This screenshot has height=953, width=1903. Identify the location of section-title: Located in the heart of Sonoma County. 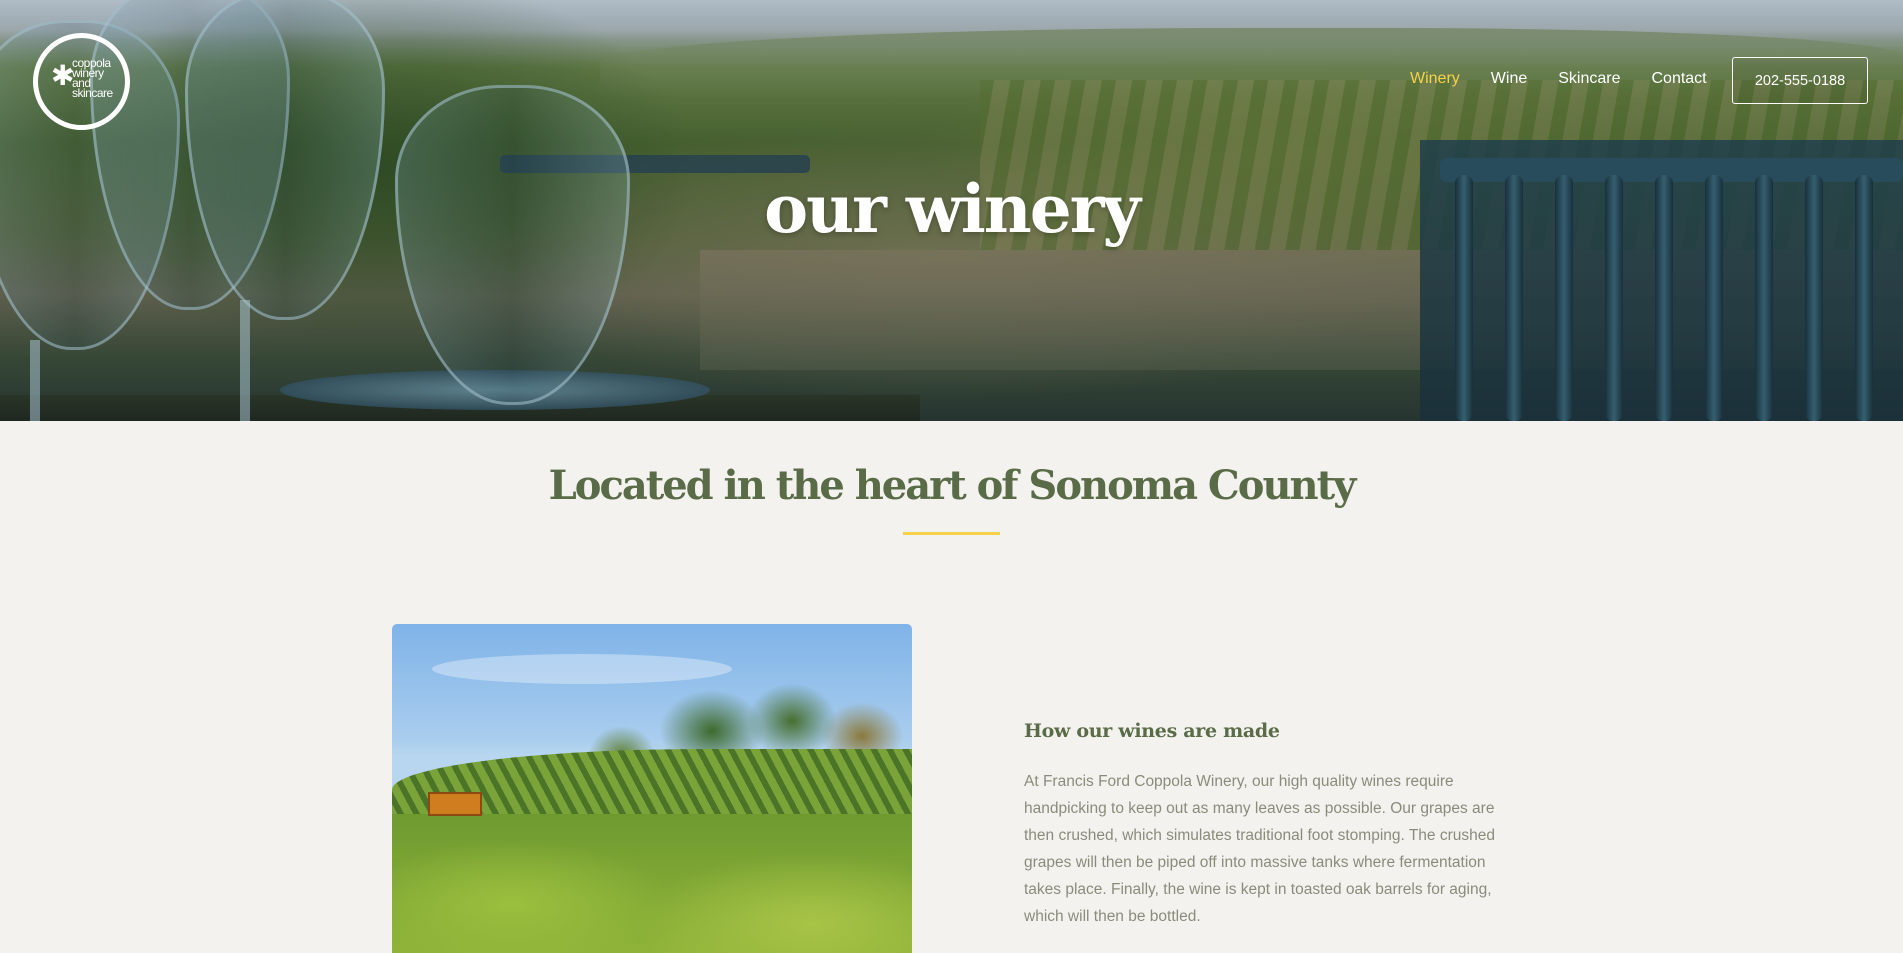
(952, 485).